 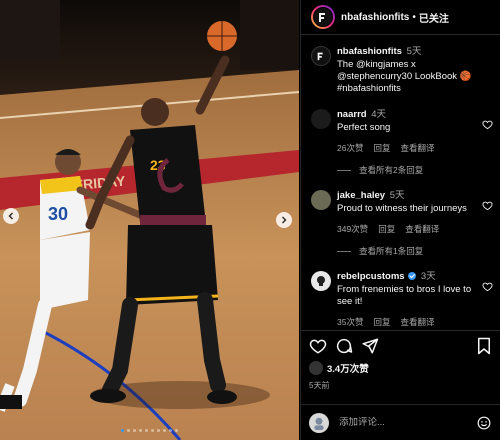 I want to click on view-replies-label: 查看所有2条回复, so click(x=391, y=170).